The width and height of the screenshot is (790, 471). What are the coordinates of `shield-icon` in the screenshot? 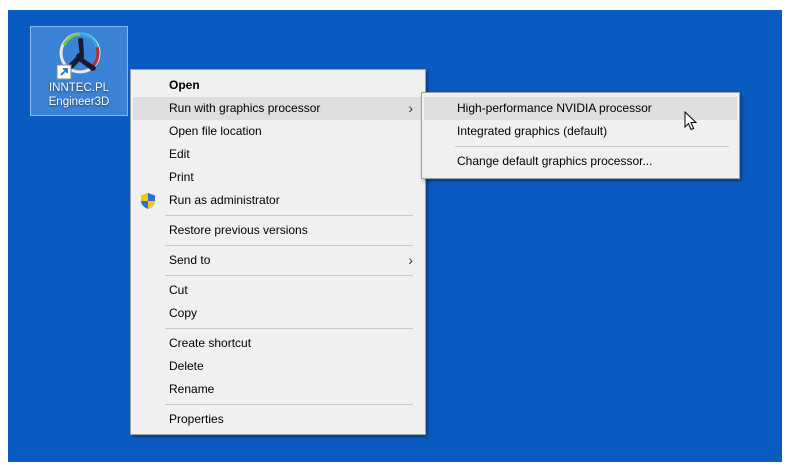 It's located at (148, 201).